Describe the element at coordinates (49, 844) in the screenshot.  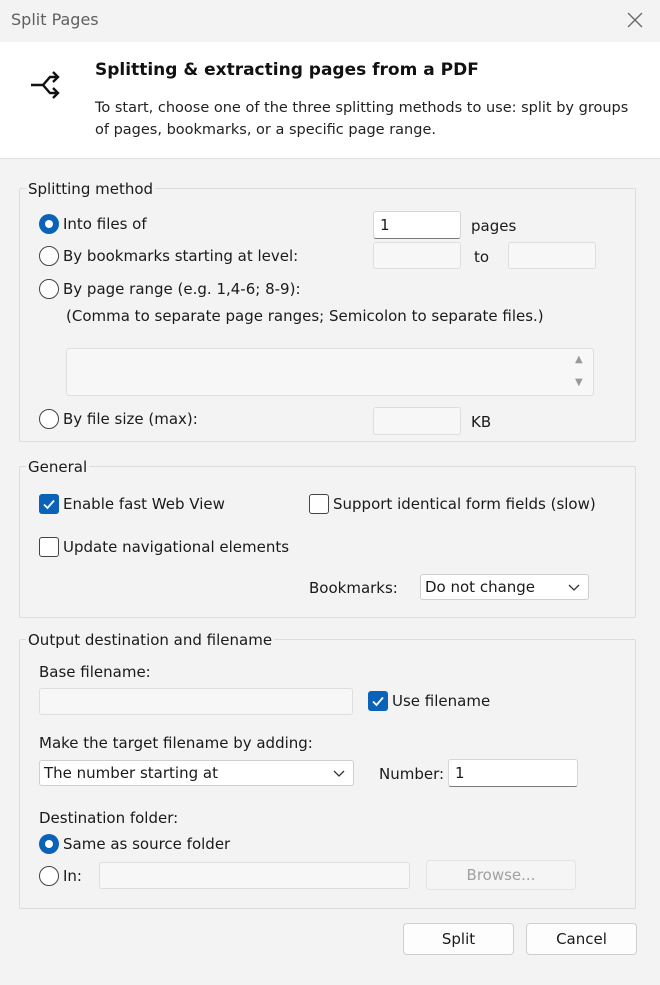
I see `same-as-source-radio` at that location.